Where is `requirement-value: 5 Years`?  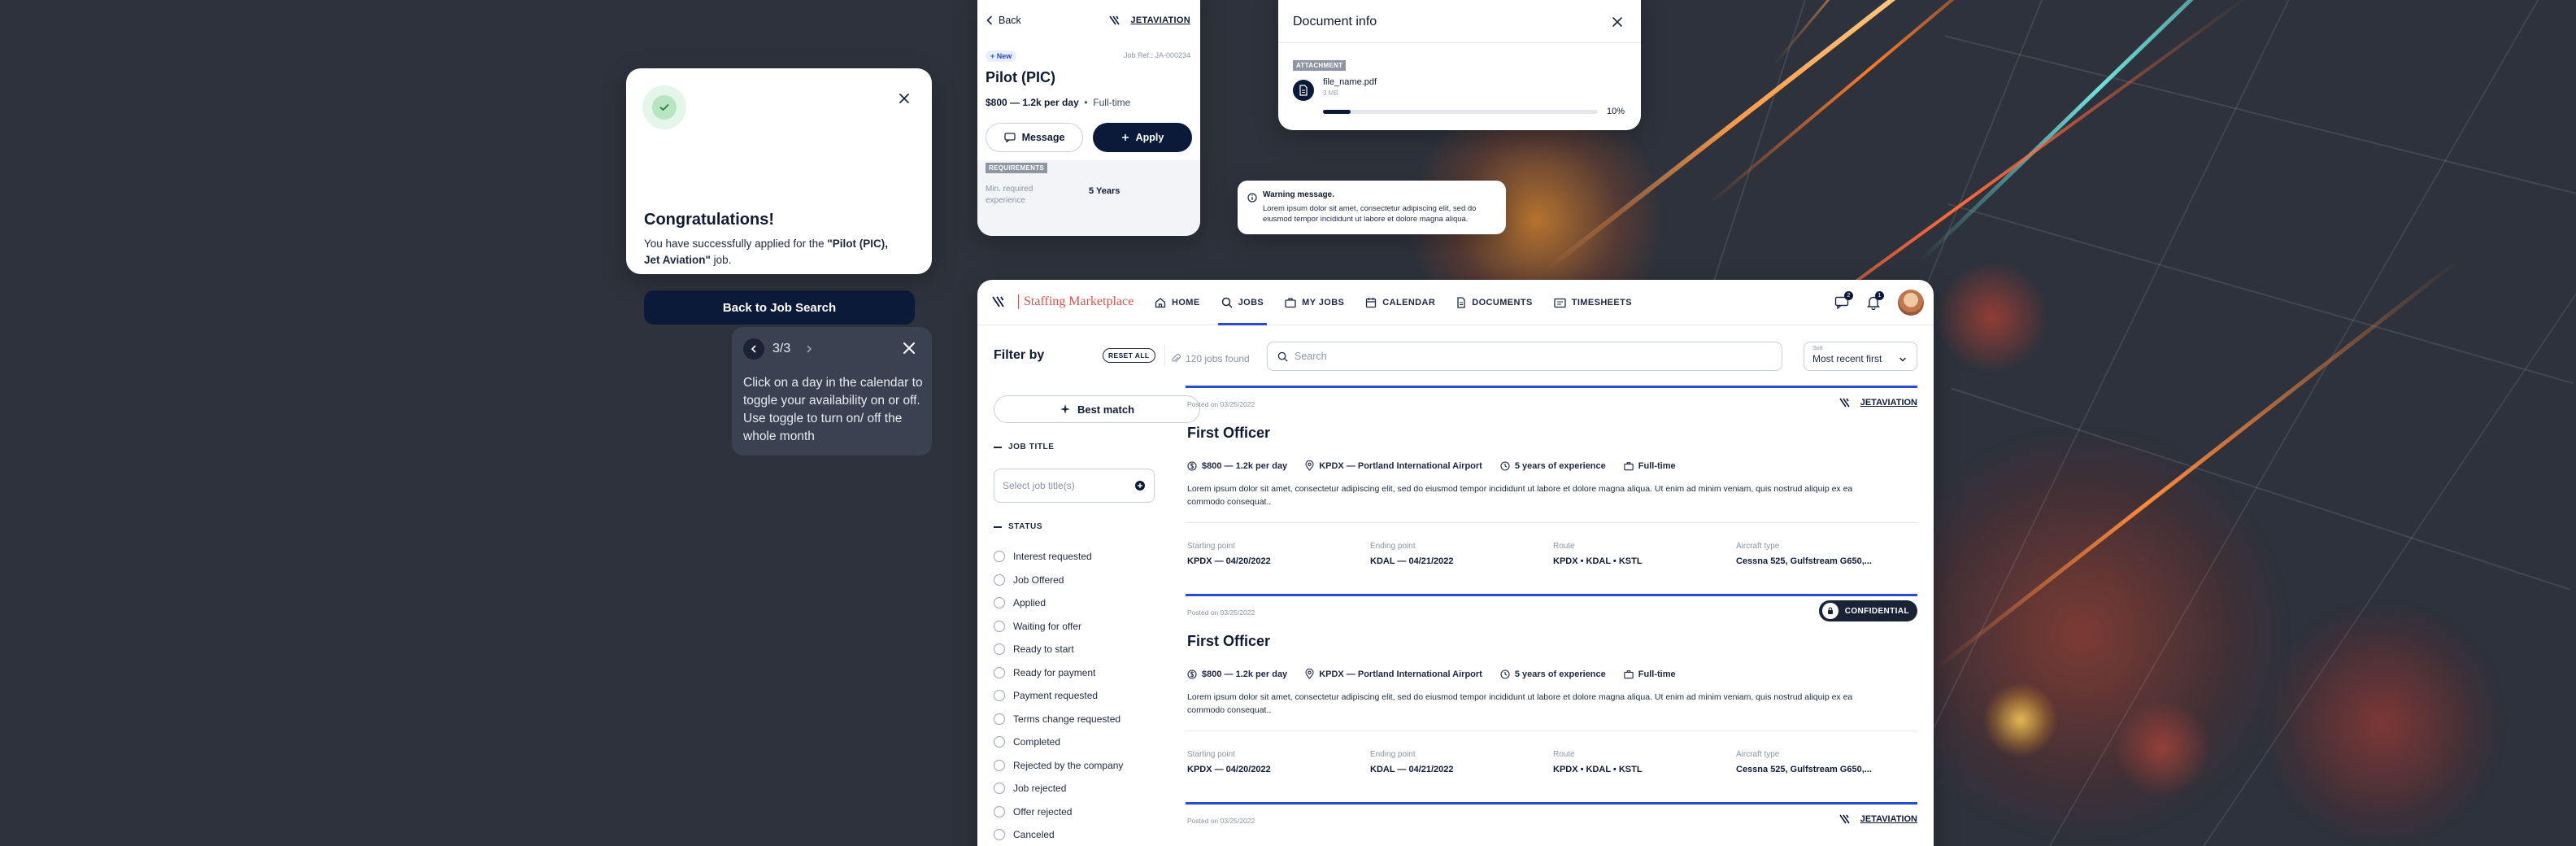 requirement-value: 5 Years is located at coordinates (1104, 191).